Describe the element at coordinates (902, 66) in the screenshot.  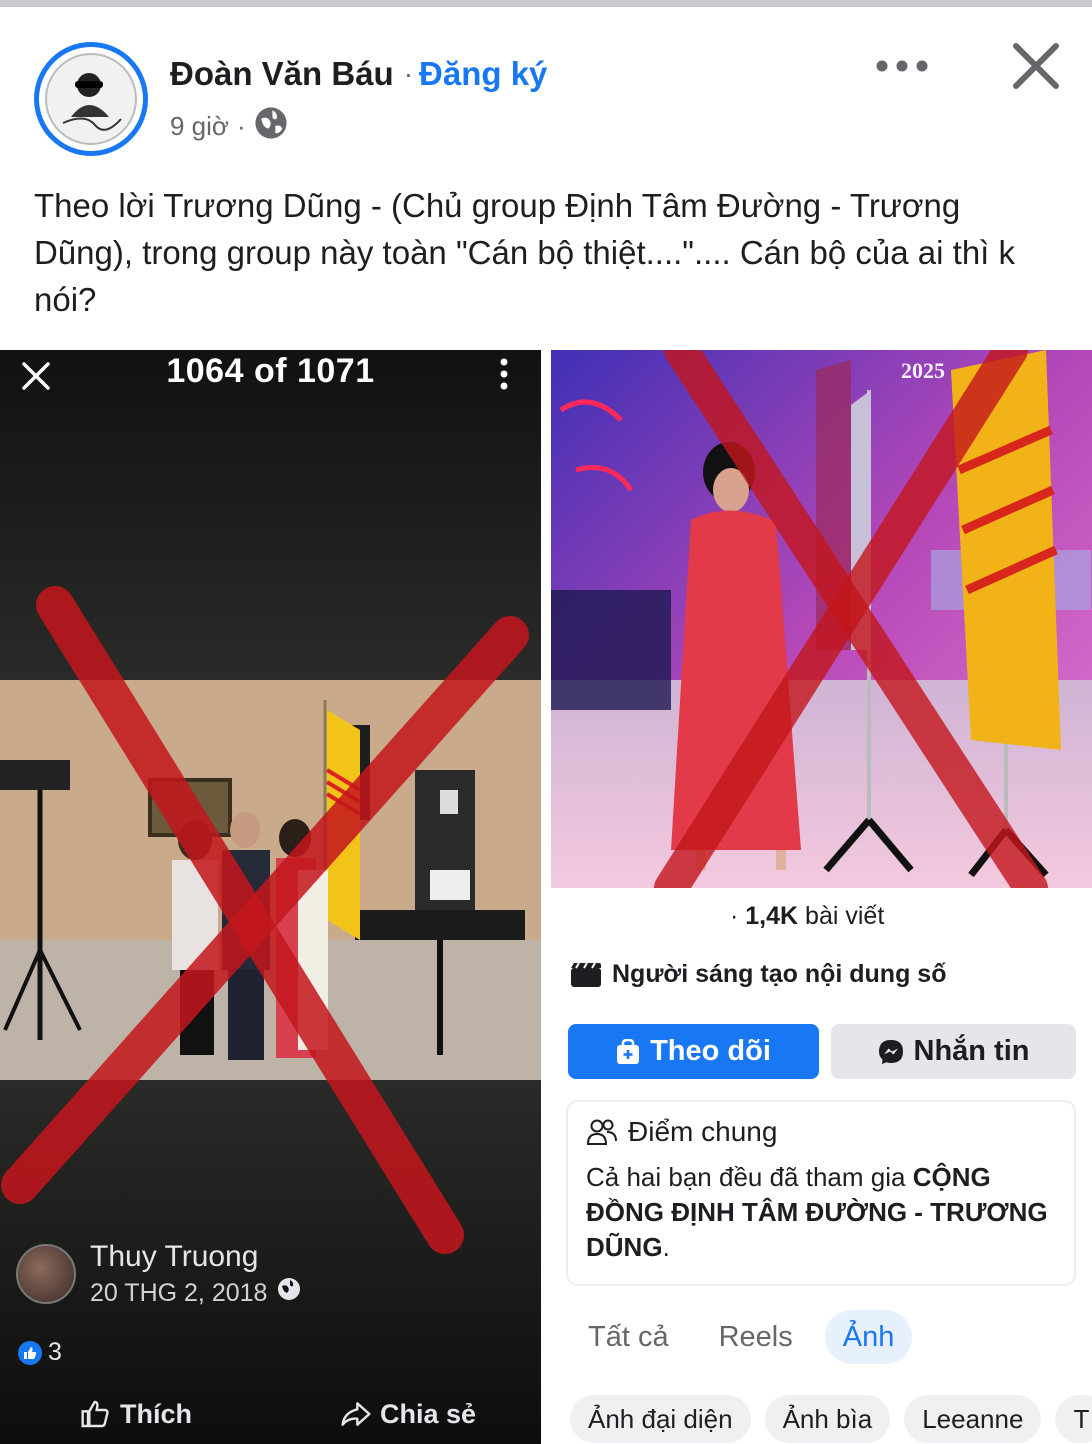
I see `more-options-icon` at that location.